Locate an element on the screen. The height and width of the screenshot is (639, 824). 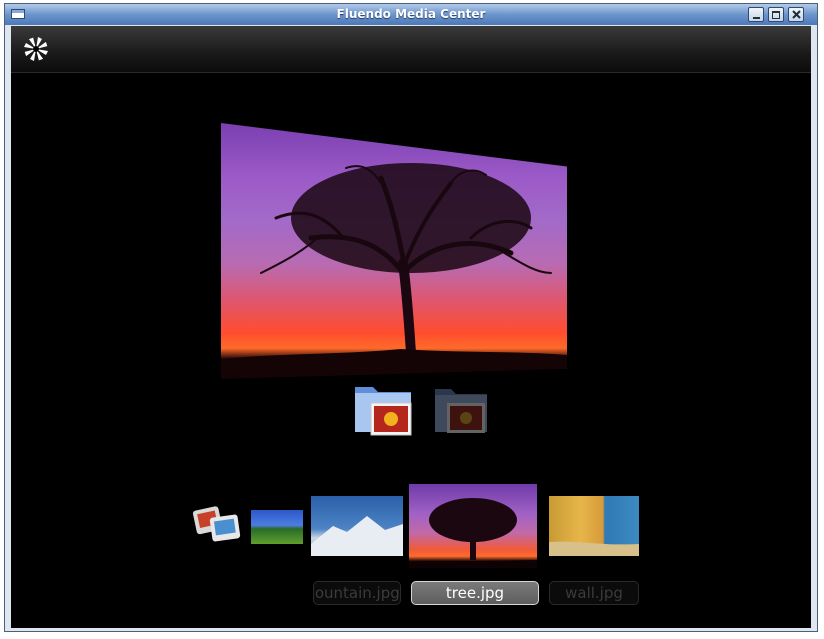
tree-silhouette is located at coordinates (394, 271).